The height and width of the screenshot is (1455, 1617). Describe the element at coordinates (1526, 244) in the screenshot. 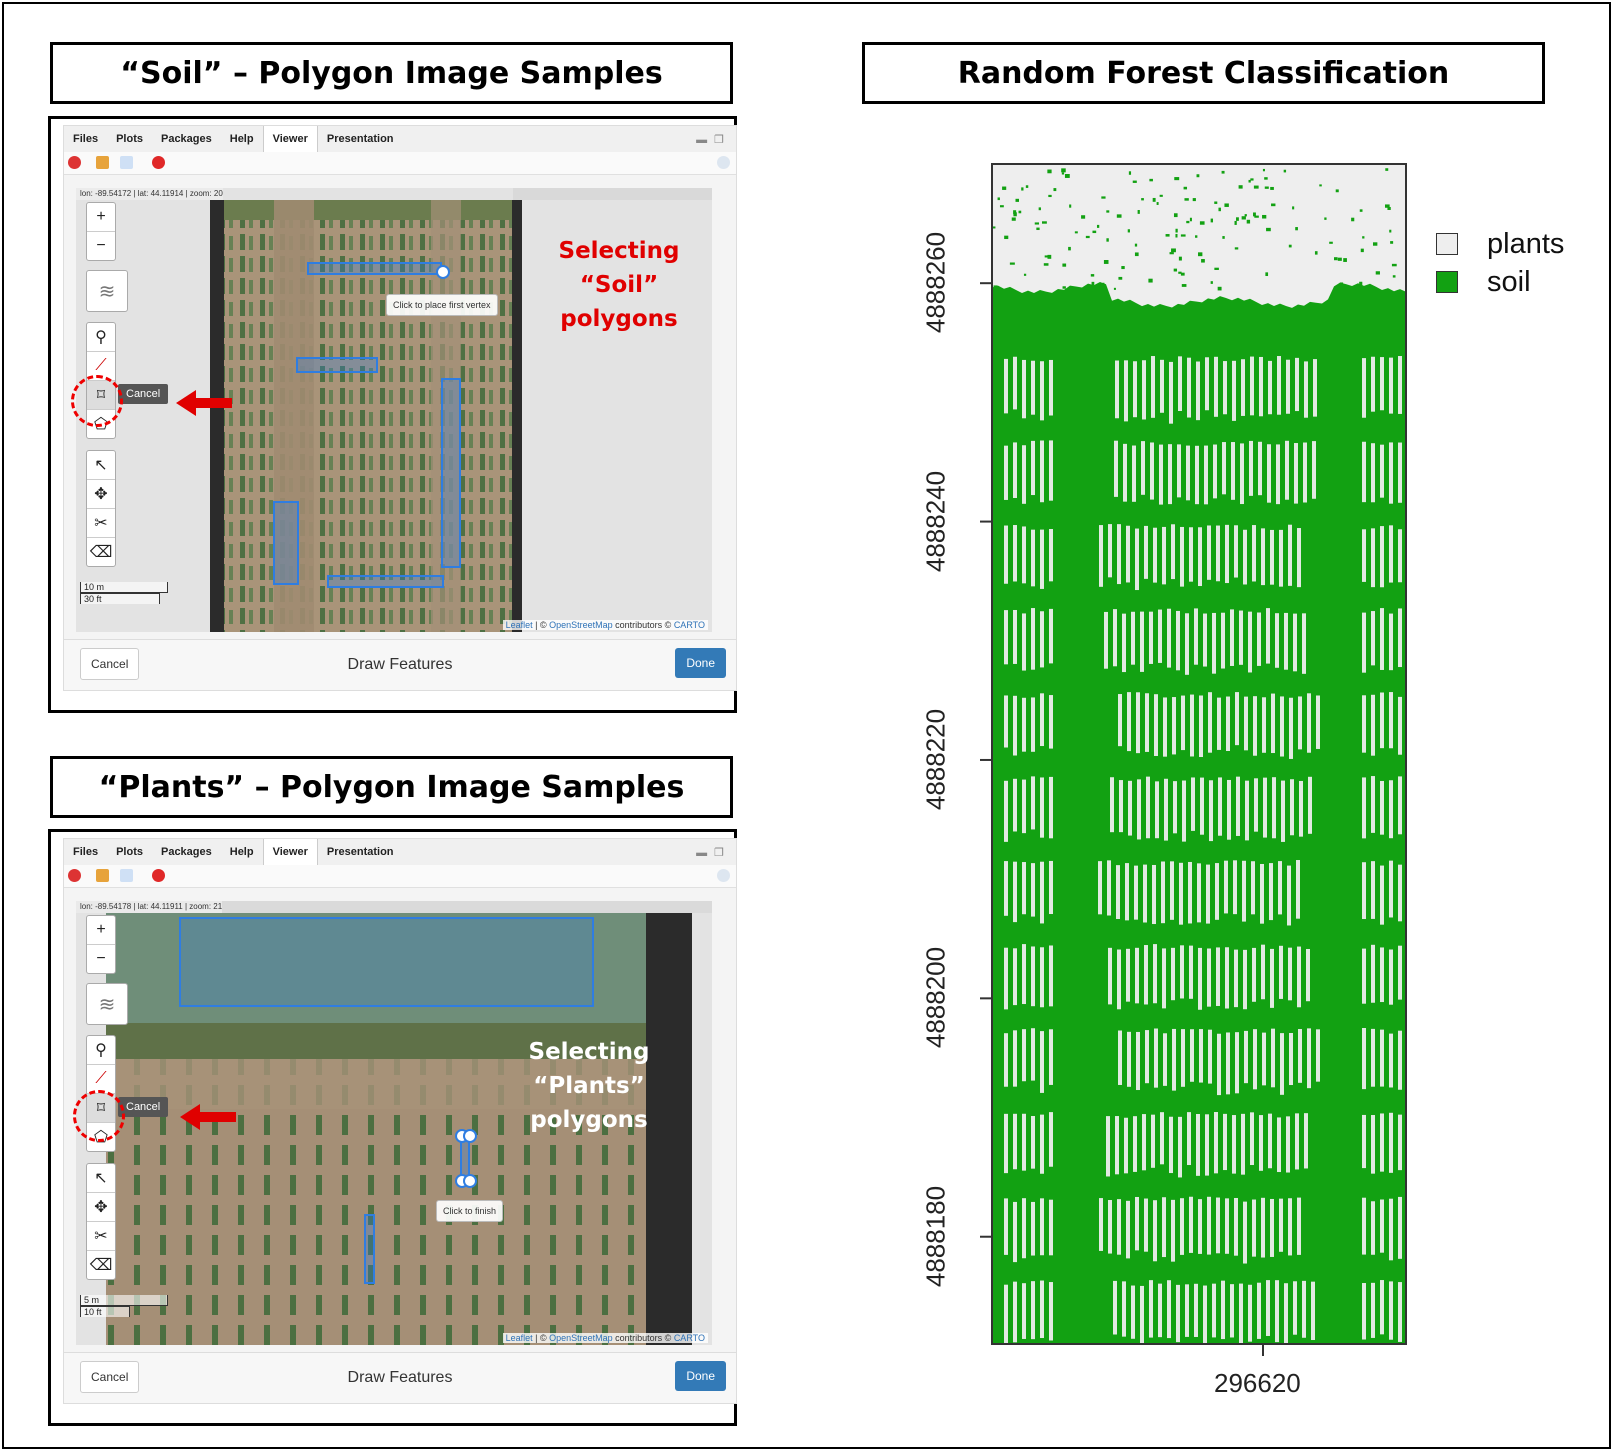

I see `legend-label-plants: plants` at that location.